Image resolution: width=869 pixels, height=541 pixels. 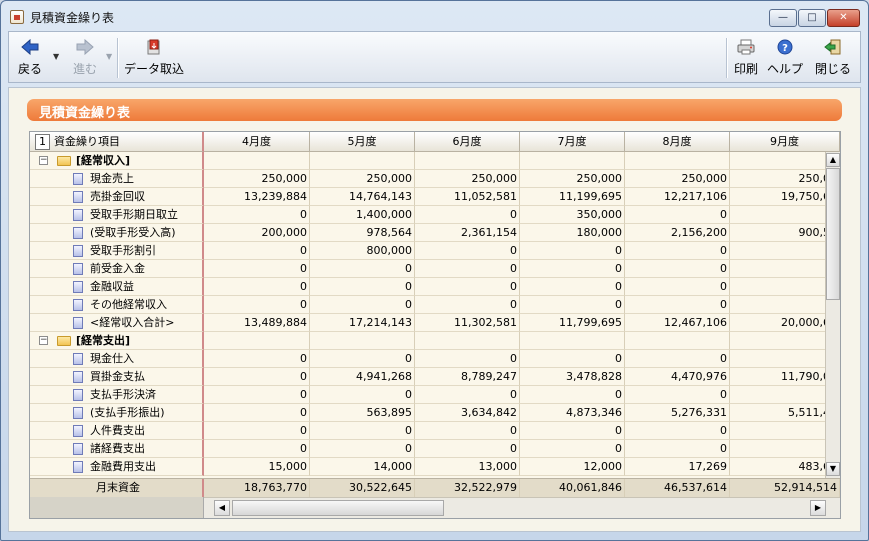 What do you see at coordinates (362, 233) in the screenshot?
I see `value-cell: 978,564` at bounding box center [362, 233].